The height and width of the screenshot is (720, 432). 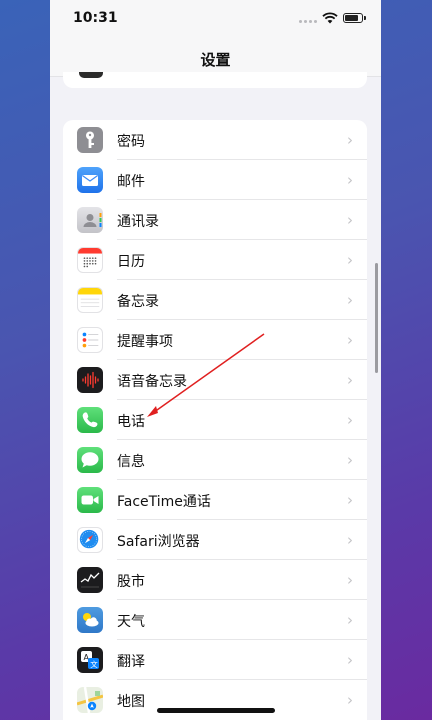 I want to click on row-label: 邮件, so click(x=131, y=182).